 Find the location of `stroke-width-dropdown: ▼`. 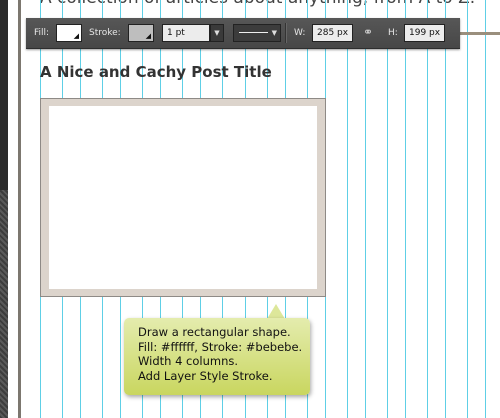

stroke-width-dropdown: ▼ is located at coordinates (217, 33).